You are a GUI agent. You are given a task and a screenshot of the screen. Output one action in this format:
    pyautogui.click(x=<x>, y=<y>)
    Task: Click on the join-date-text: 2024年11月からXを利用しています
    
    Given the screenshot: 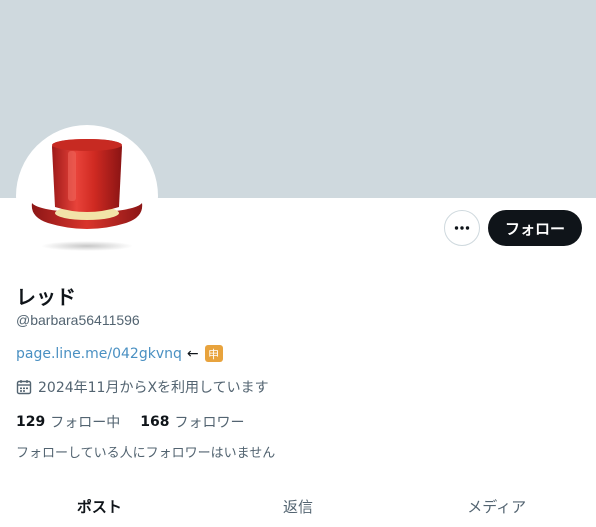 What is the action you would take?
    pyautogui.click(x=153, y=388)
    